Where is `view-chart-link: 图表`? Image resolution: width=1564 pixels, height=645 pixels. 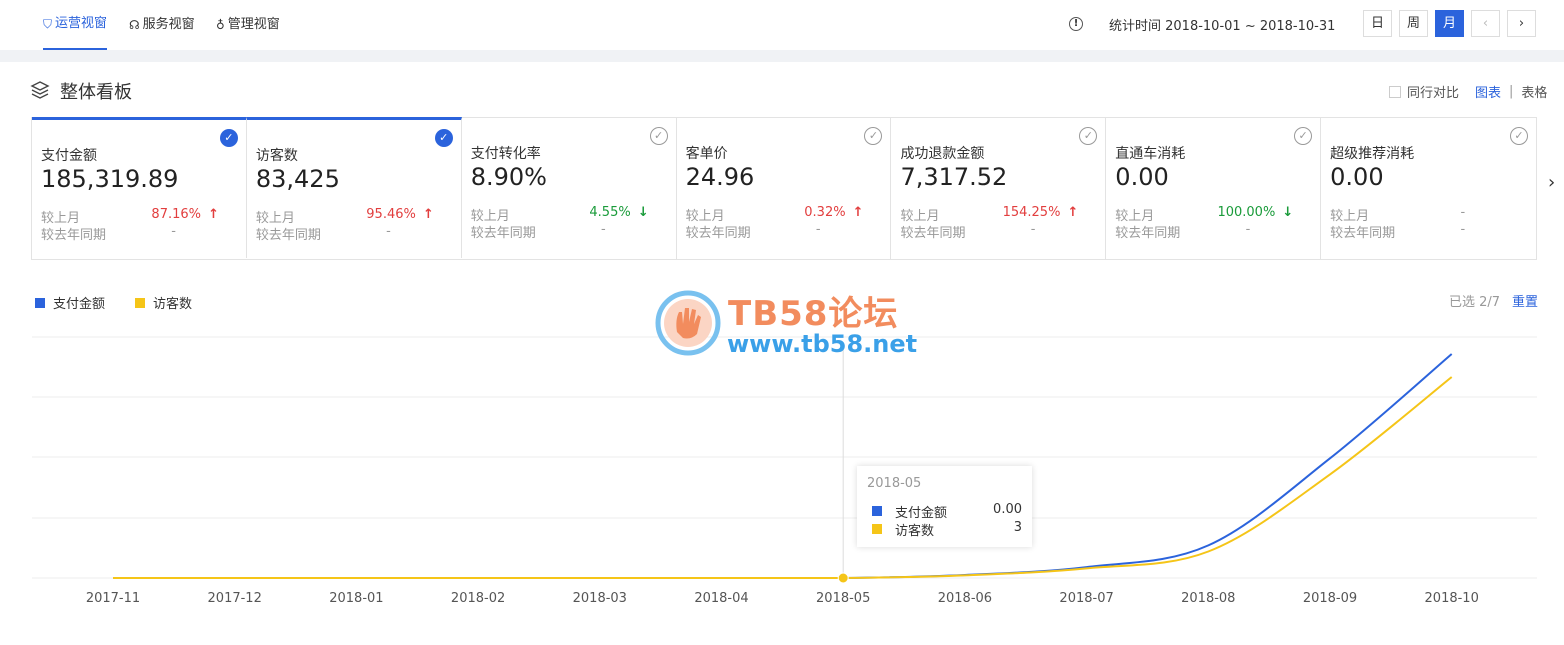
view-chart-link: 图表 is located at coordinates (1488, 91).